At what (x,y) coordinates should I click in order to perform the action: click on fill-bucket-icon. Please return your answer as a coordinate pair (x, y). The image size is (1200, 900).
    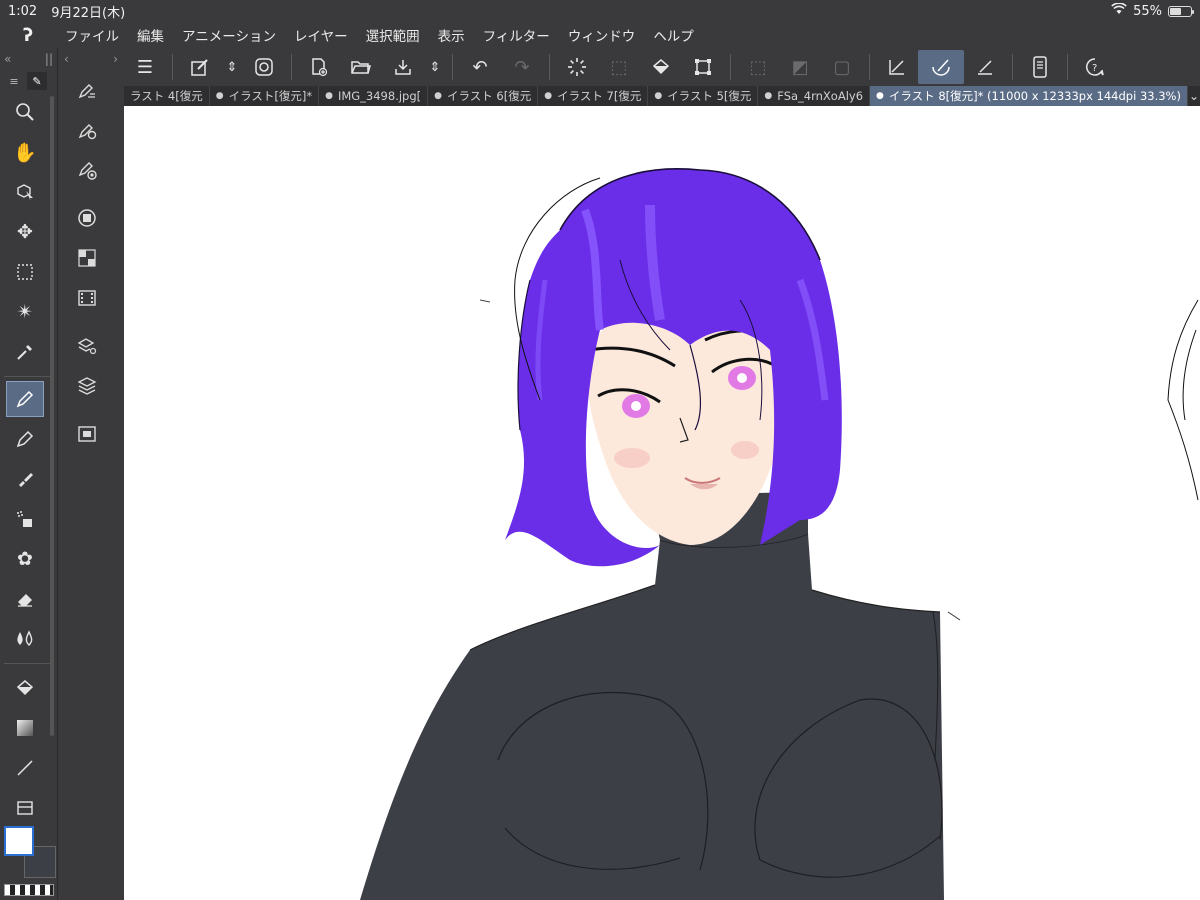
    Looking at the image, I should click on (661, 67).